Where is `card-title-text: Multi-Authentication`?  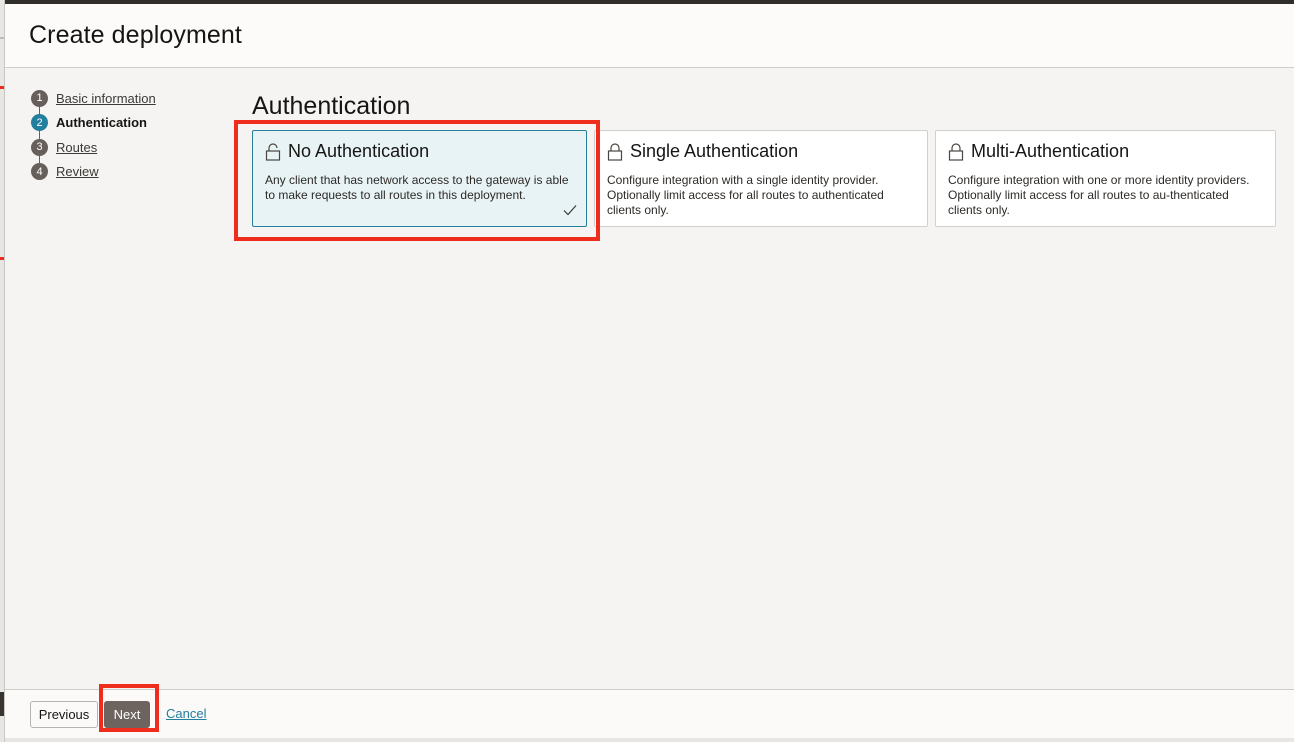 card-title-text: Multi-Authentication is located at coordinates (1050, 151).